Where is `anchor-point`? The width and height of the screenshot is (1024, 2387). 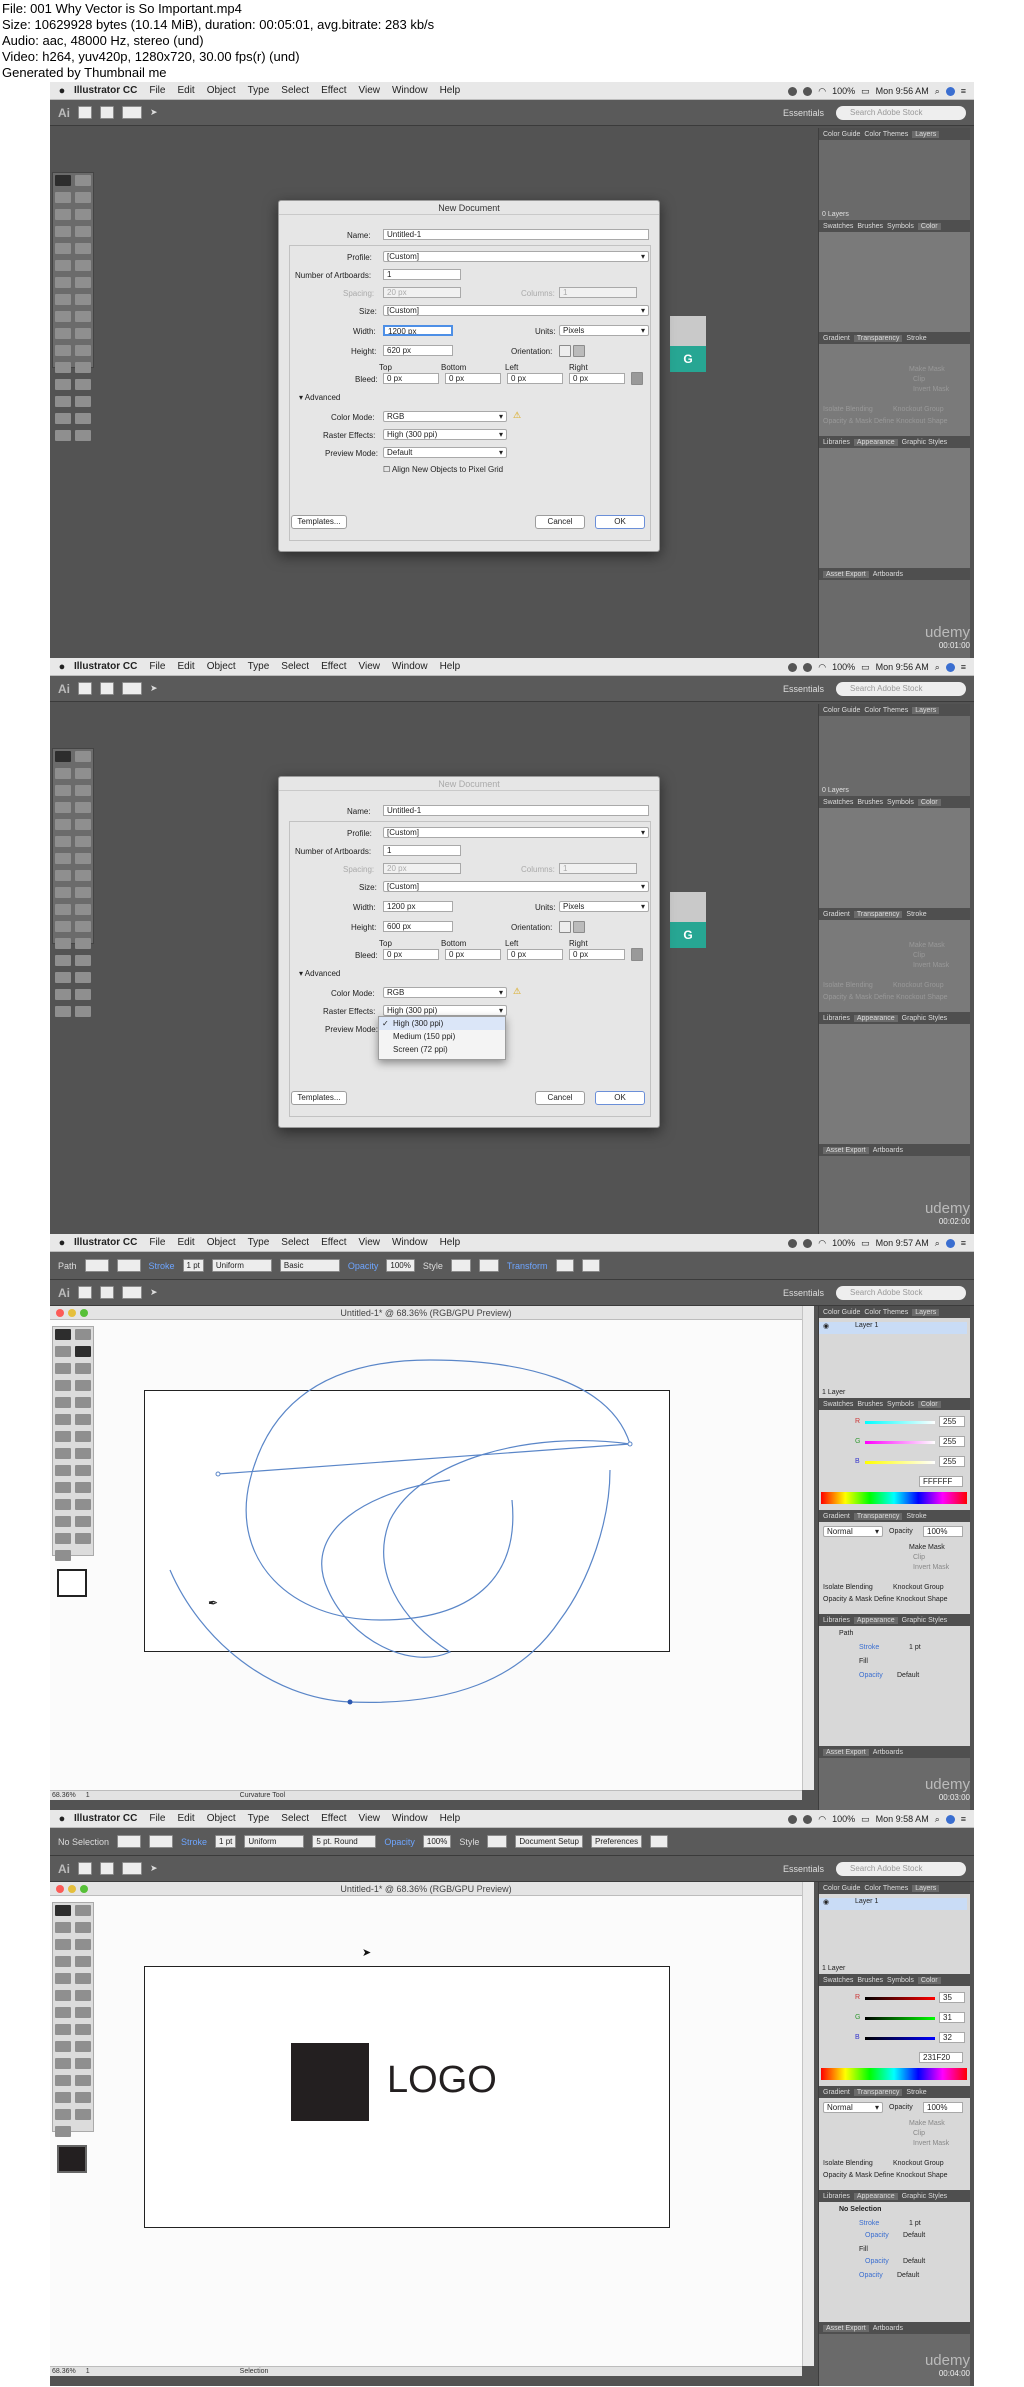
anchor-point is located at coordinates (350, 1702).